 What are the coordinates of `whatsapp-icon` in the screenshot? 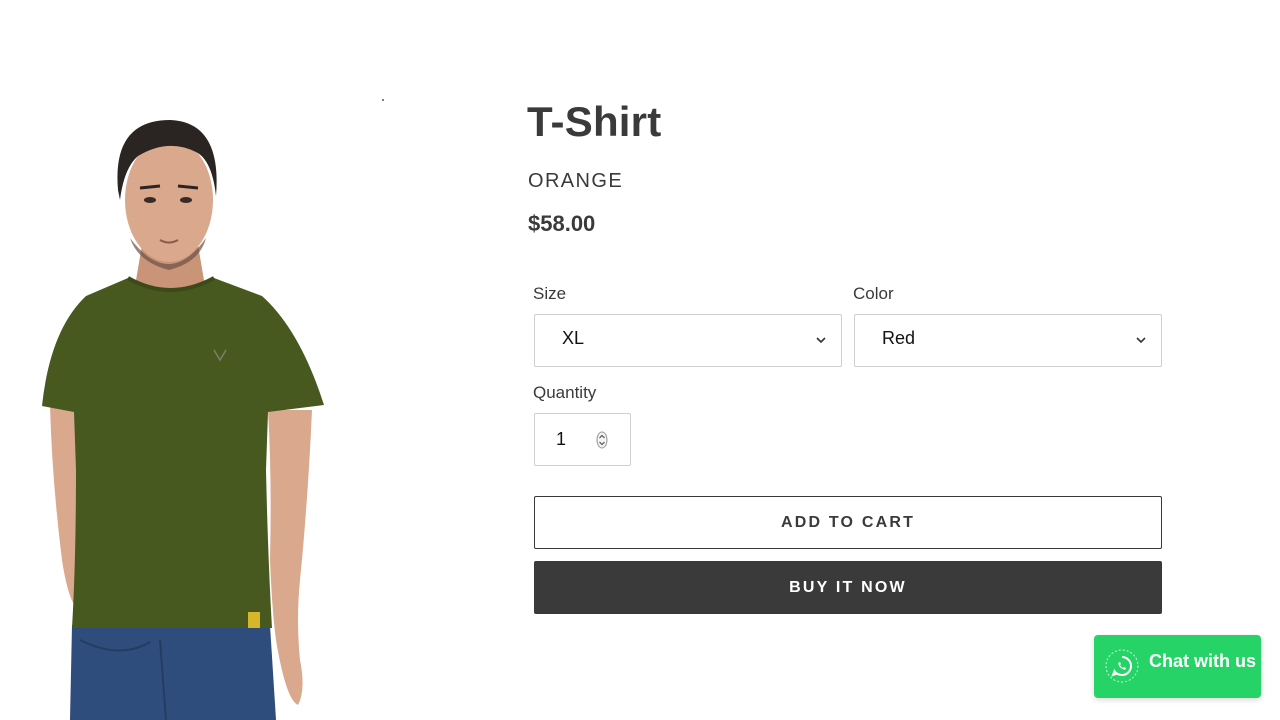 It's located at (1122, 666).